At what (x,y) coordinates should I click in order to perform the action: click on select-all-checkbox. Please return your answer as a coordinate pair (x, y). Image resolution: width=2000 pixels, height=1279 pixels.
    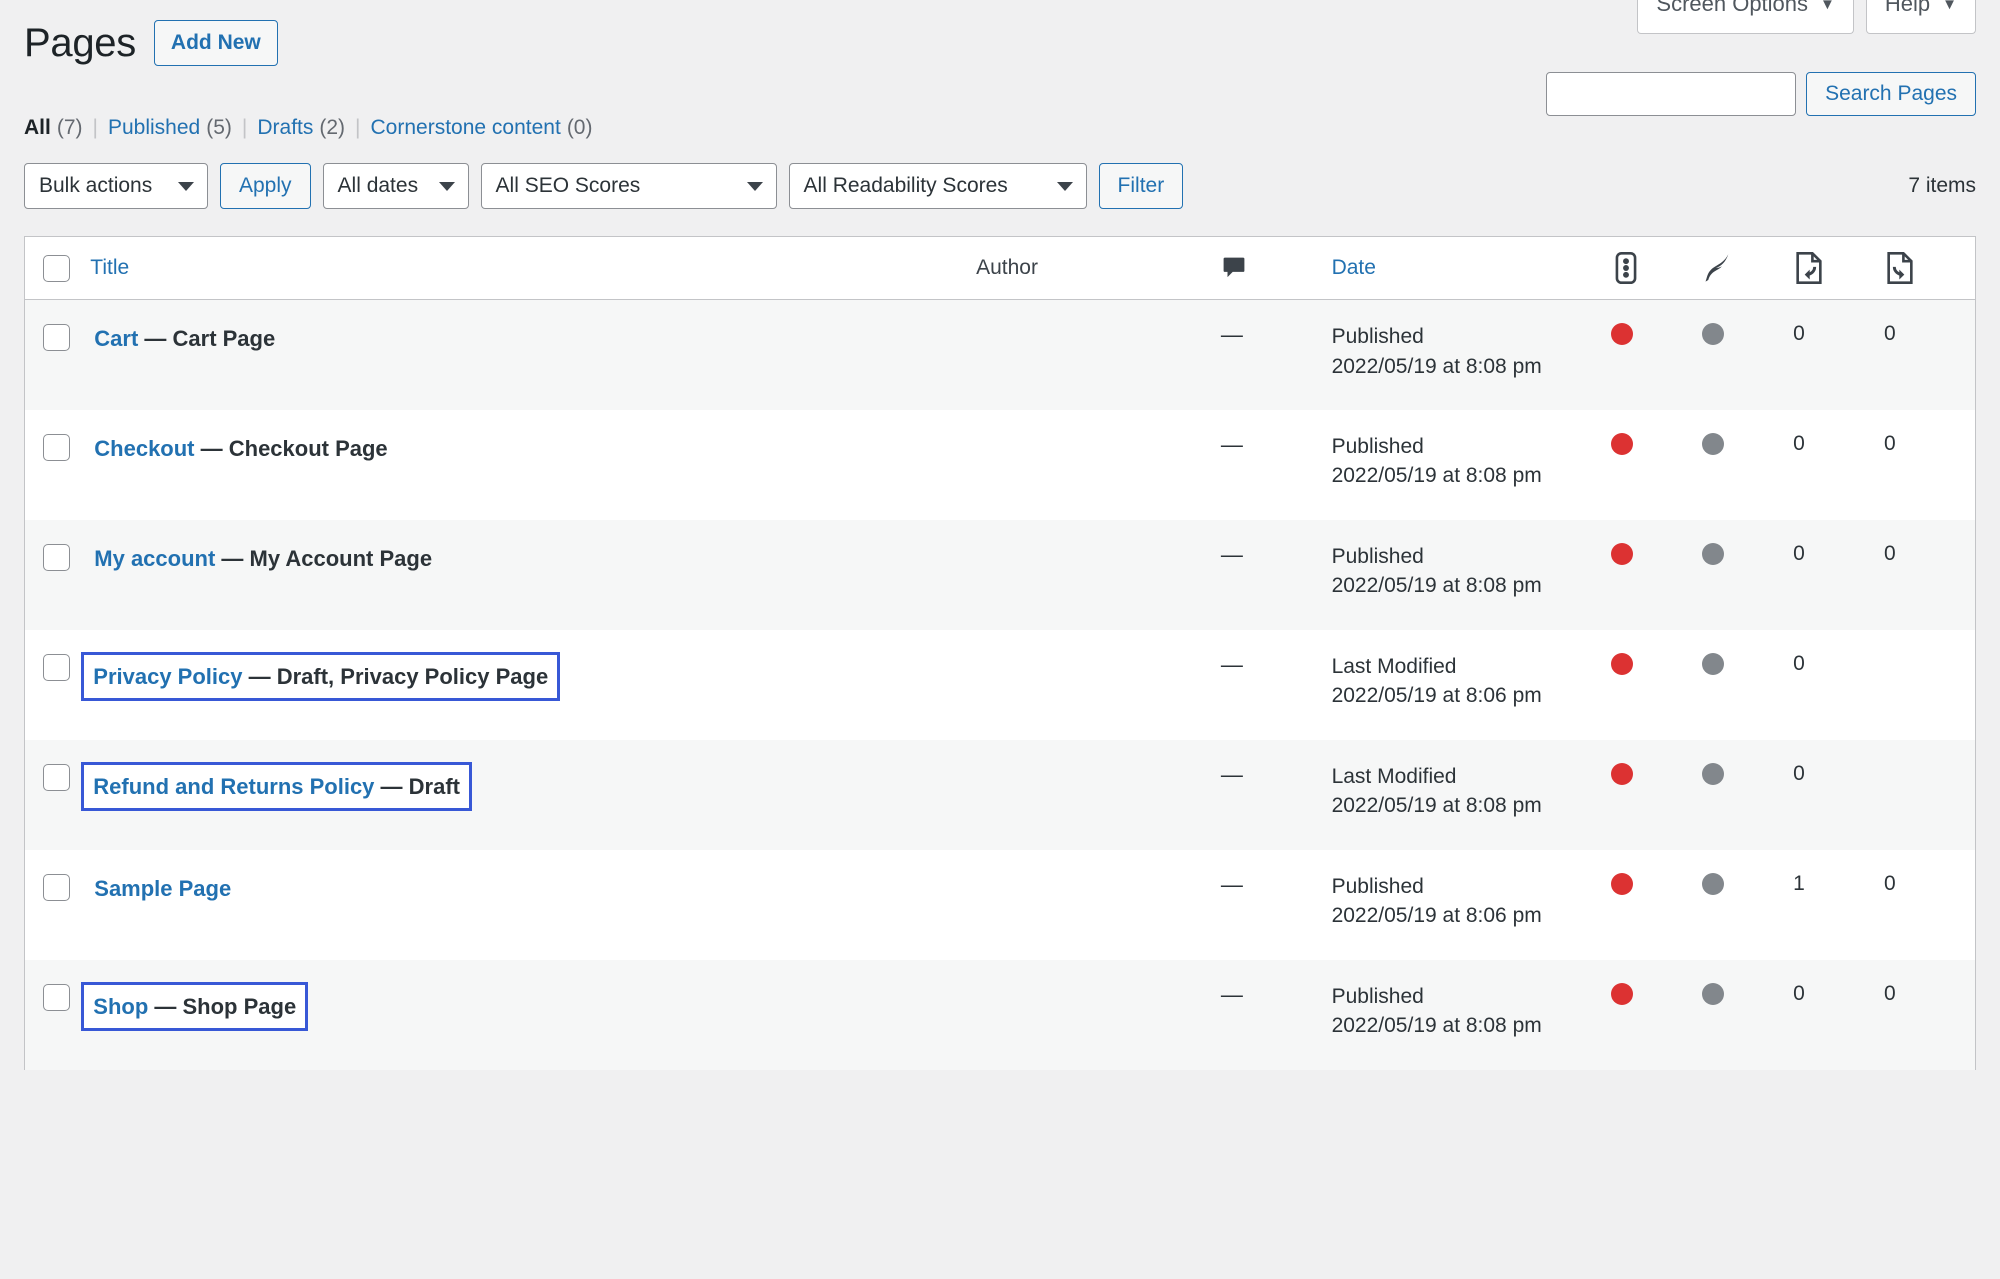
    Looking at the image, I should click on (56, 268).